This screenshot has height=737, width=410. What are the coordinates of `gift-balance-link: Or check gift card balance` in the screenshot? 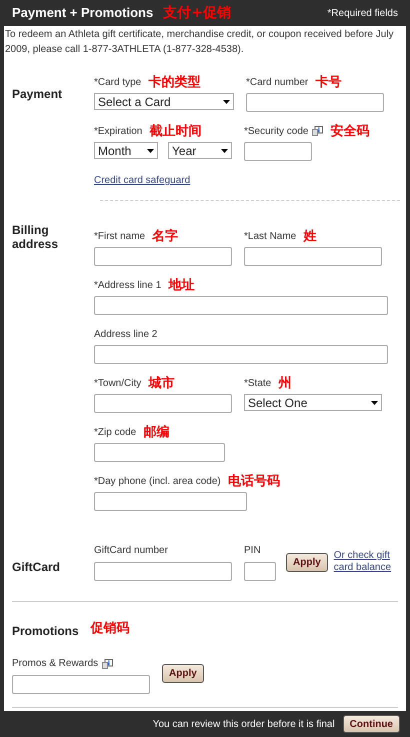 It's located at (366, 562).